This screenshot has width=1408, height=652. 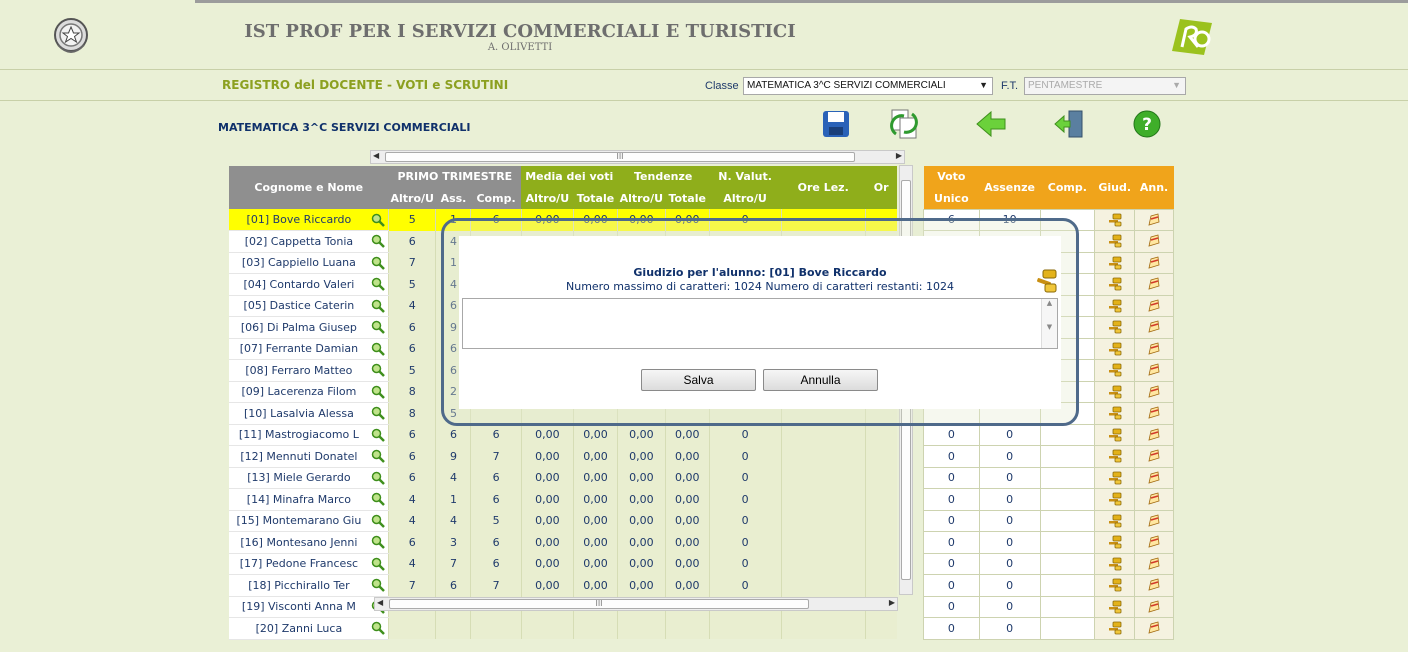 What do you see at coordinates (563, 564) in the screenshot?
I see `table-row: [17] Pedone Francesc 4 7 6 0,00 0,00 0,00 0,00 0` at bounding box center [563, 564].